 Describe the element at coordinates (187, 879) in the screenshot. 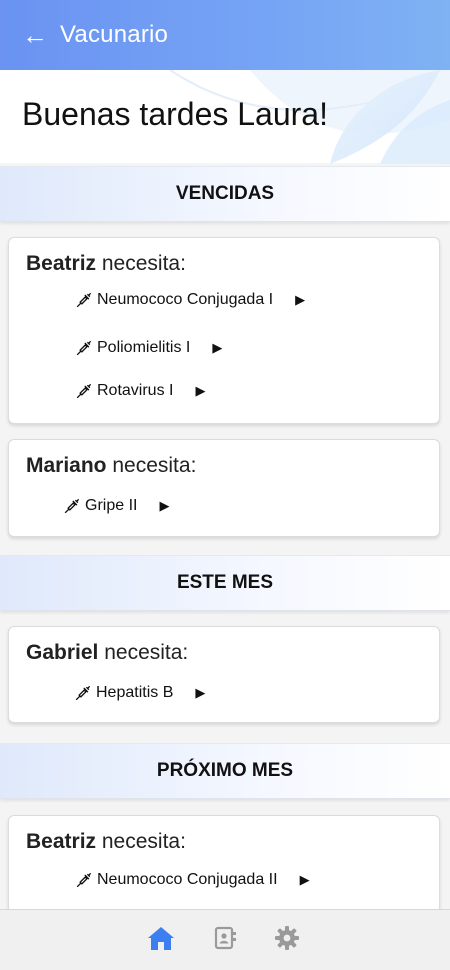

I see `vaccine-label: Neumococo Conjugada II` at that location.